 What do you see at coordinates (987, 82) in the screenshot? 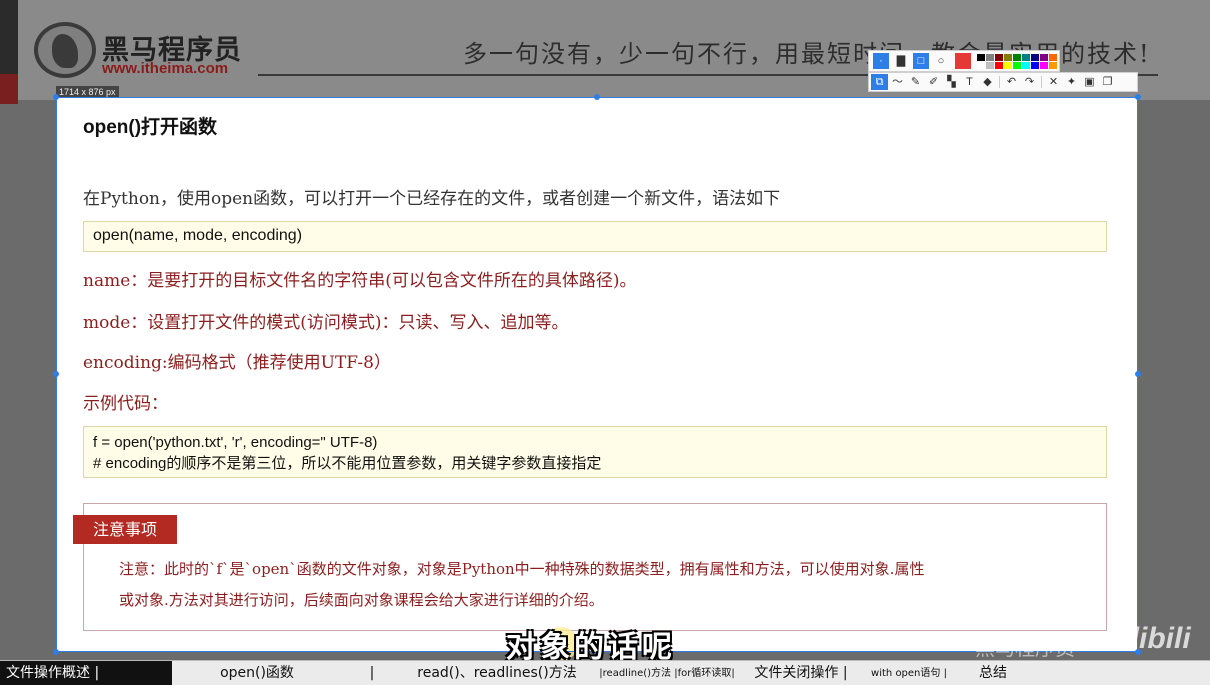
I see `eraser-tool-icon: ◆` at bounding box center [987, 82].